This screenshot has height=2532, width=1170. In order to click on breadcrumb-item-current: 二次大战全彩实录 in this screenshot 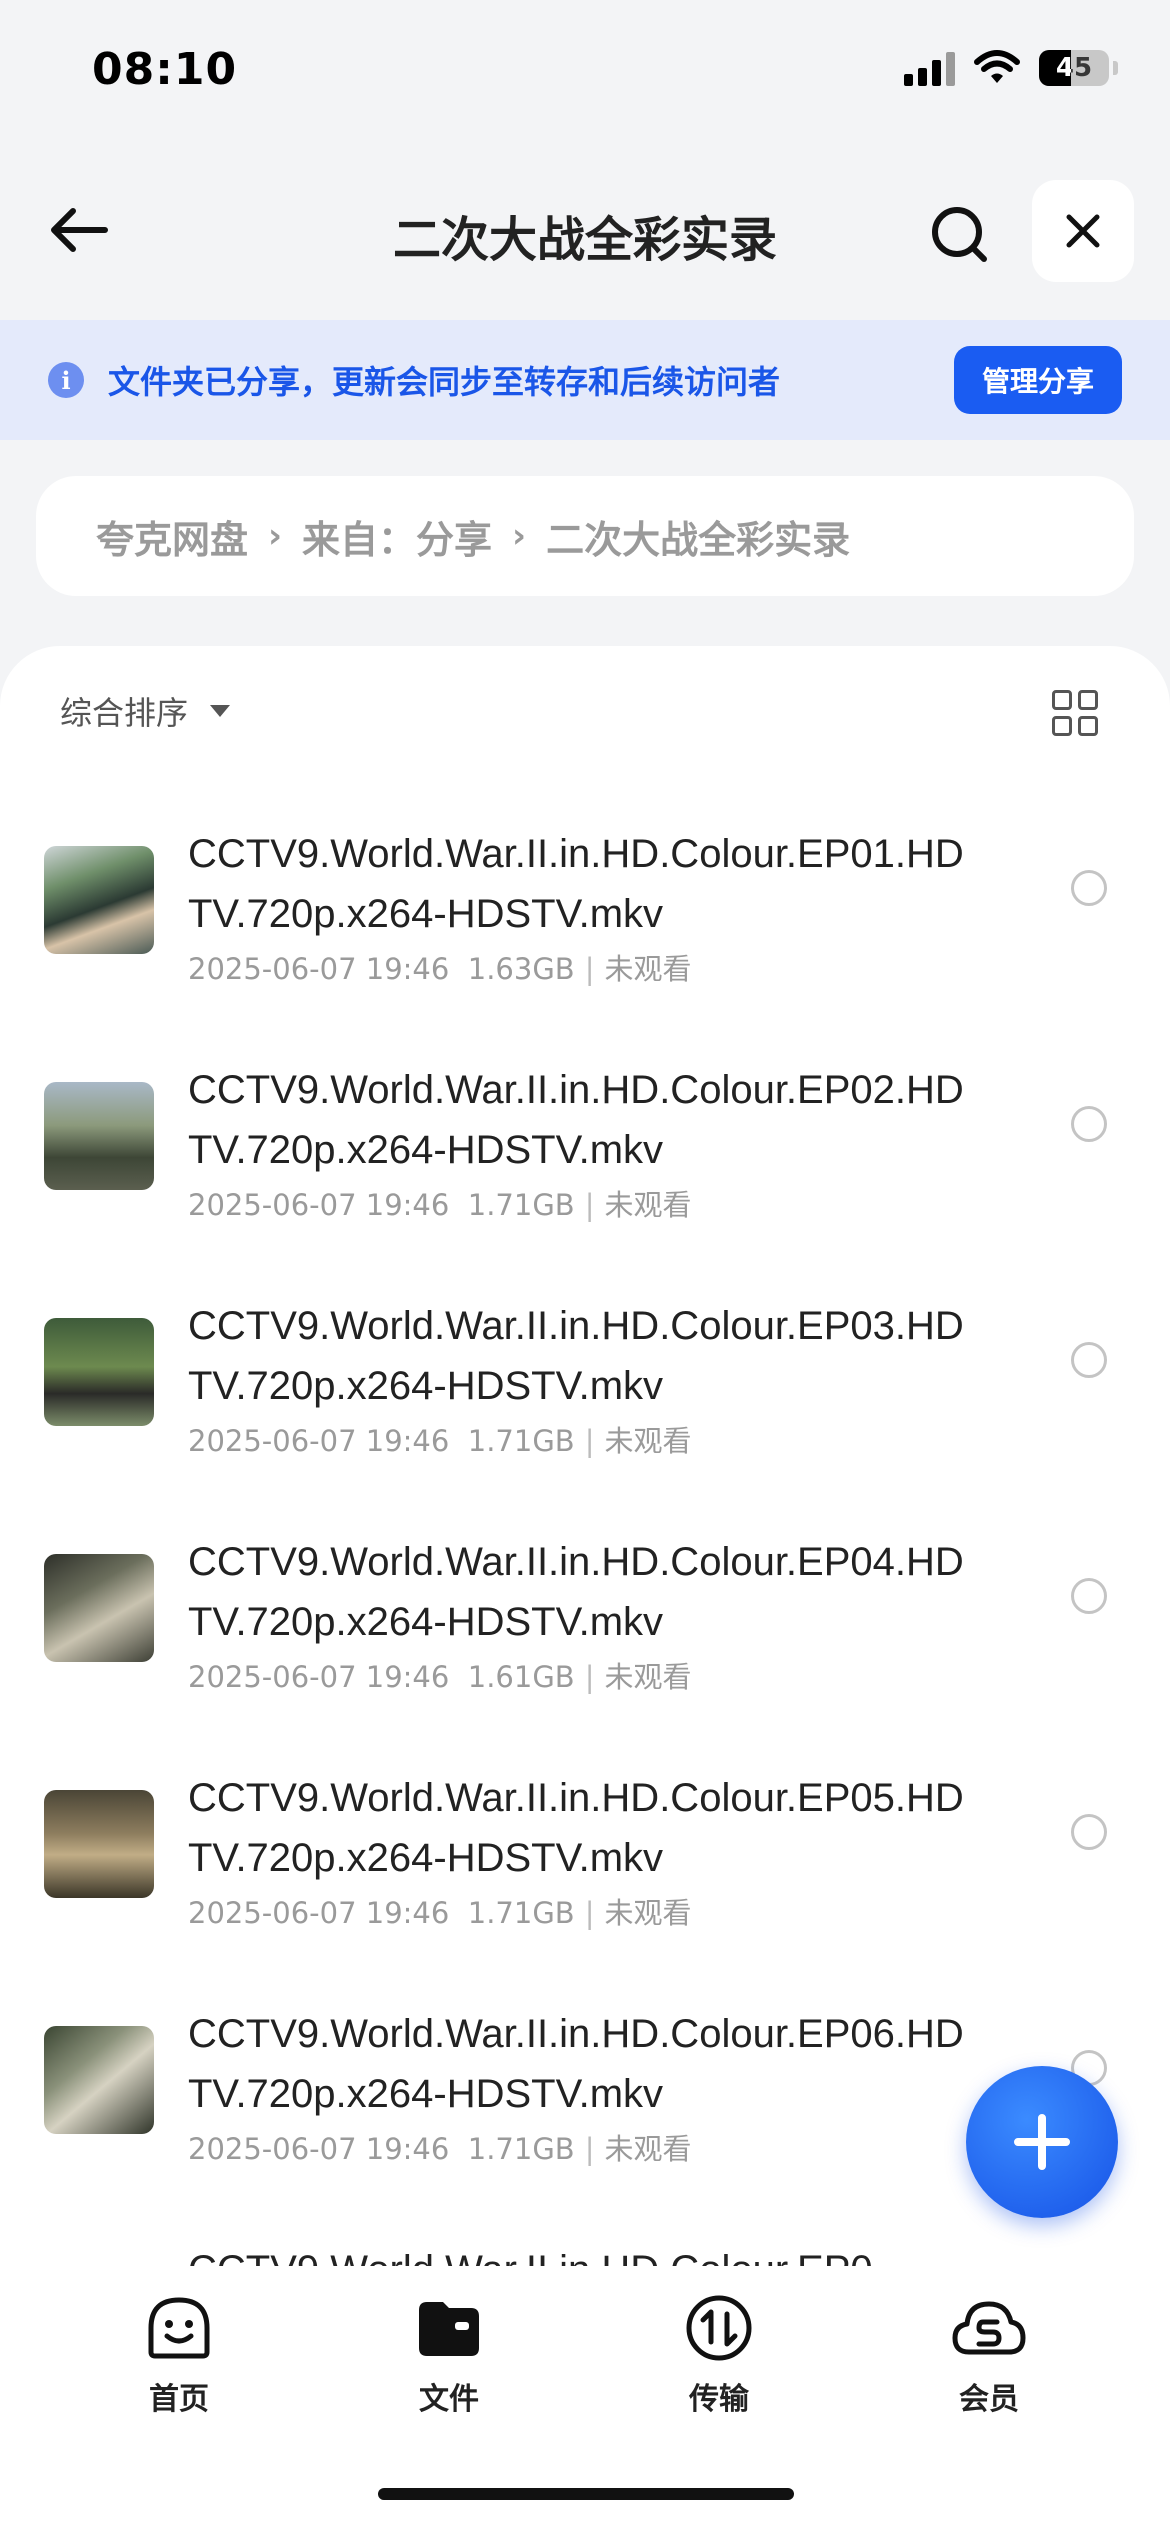, I will do `click(698, 539)`.